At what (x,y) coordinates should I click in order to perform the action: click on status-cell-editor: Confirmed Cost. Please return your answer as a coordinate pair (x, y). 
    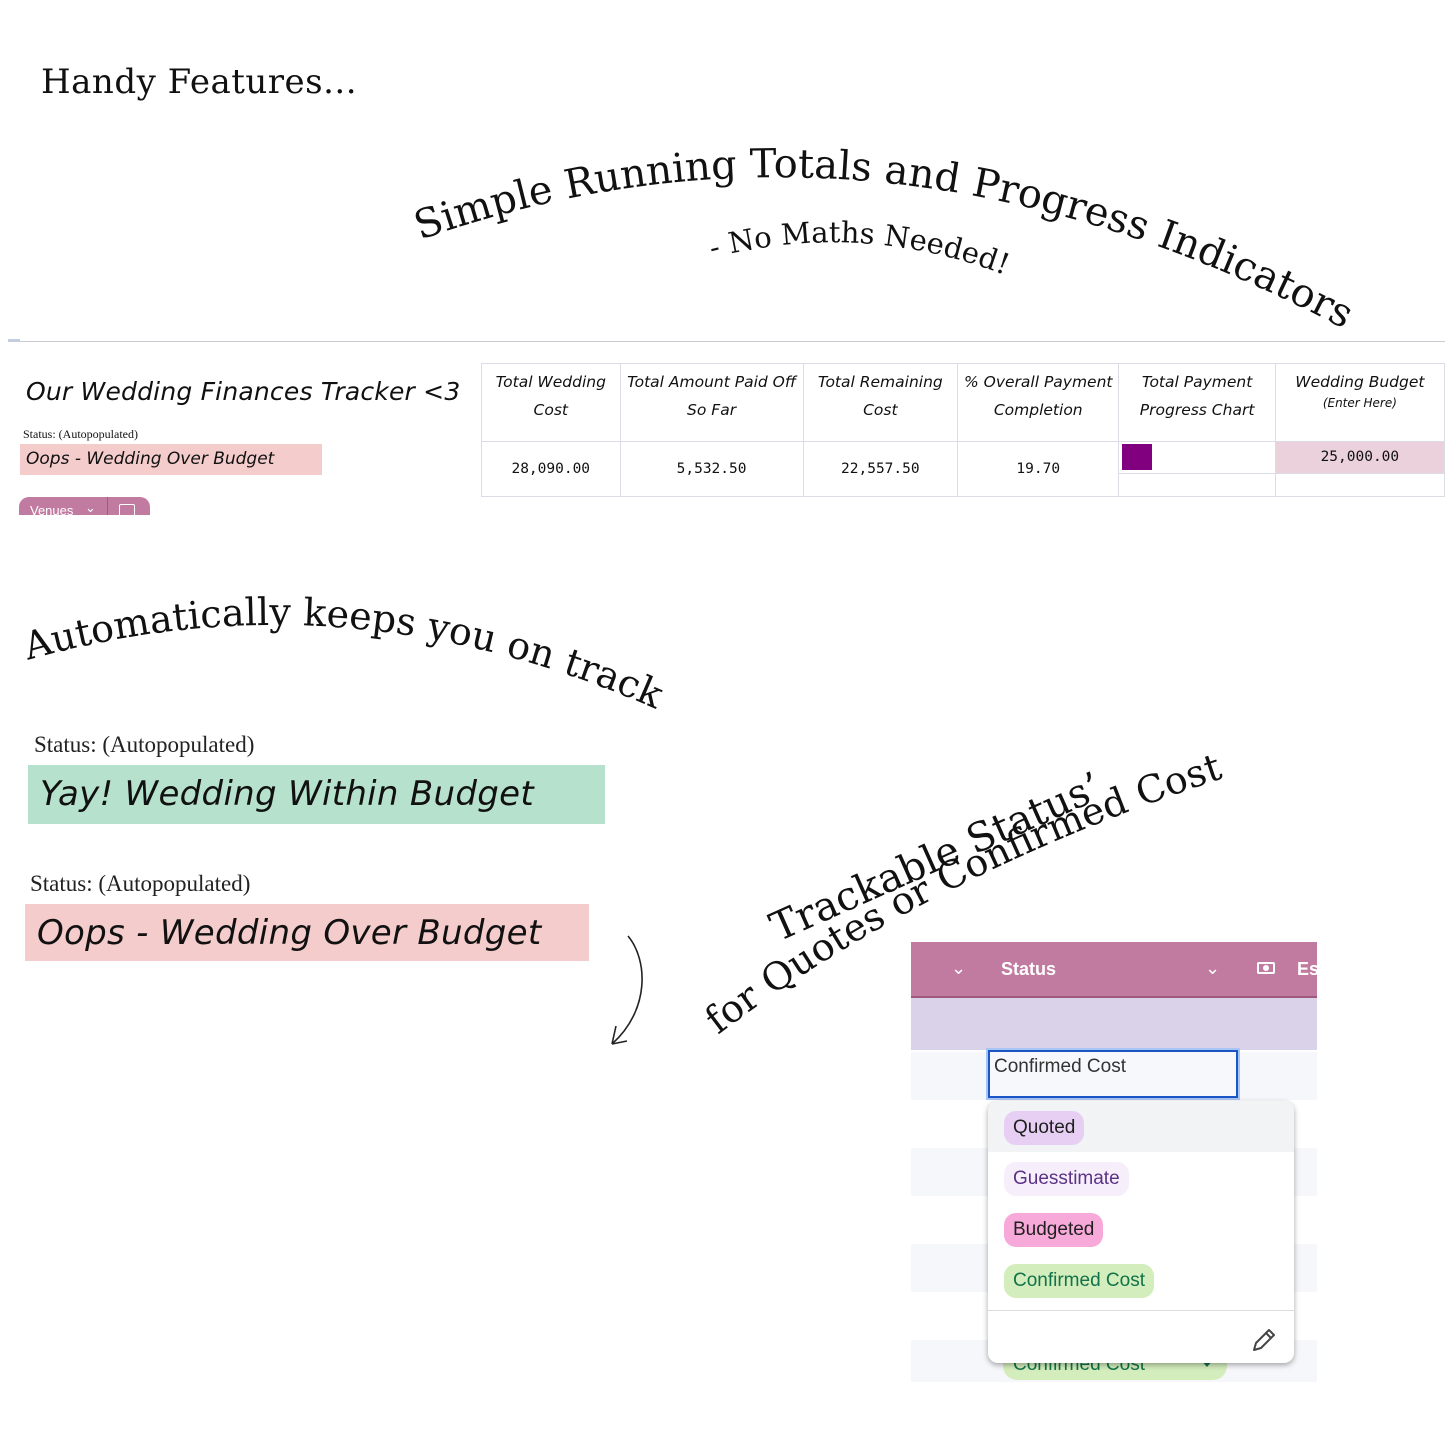
    Looking at the image, I should click on (1113, 1074).